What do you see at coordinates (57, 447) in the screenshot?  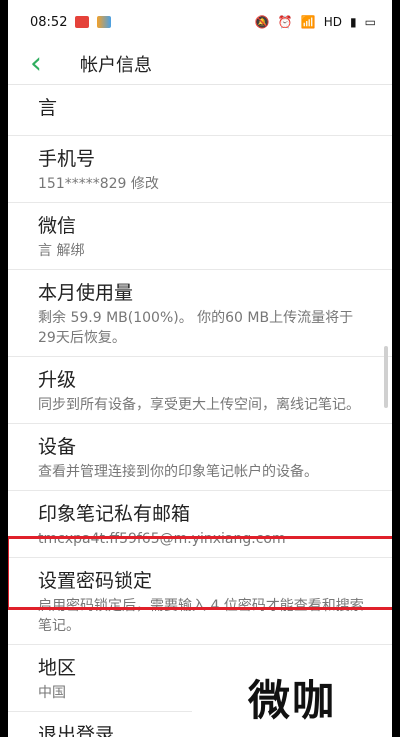 I see `list-item-label: 设备` at bounding box center [57, 447].